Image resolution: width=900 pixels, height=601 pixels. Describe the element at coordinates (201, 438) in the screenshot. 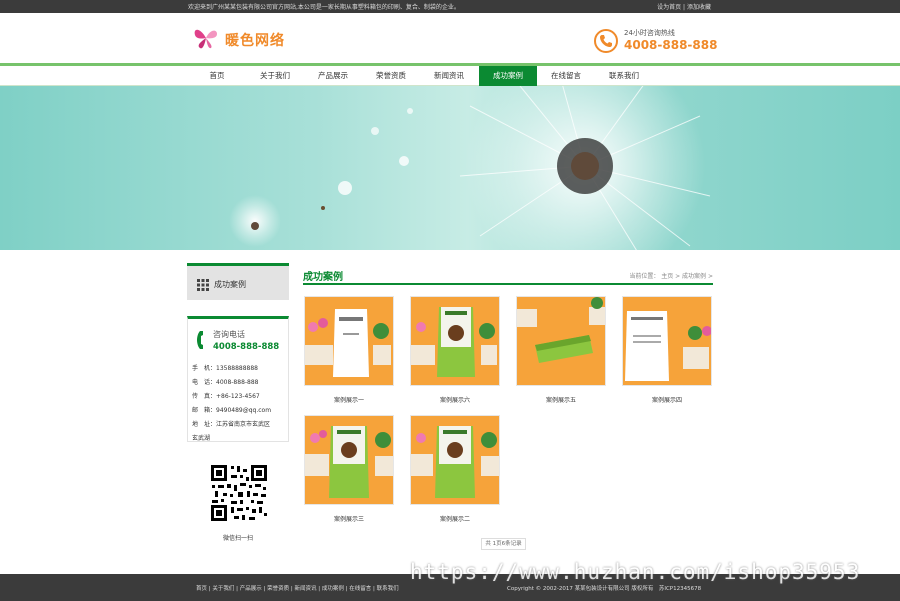

I see `contact-address-cont: 玄武湖` at that location.